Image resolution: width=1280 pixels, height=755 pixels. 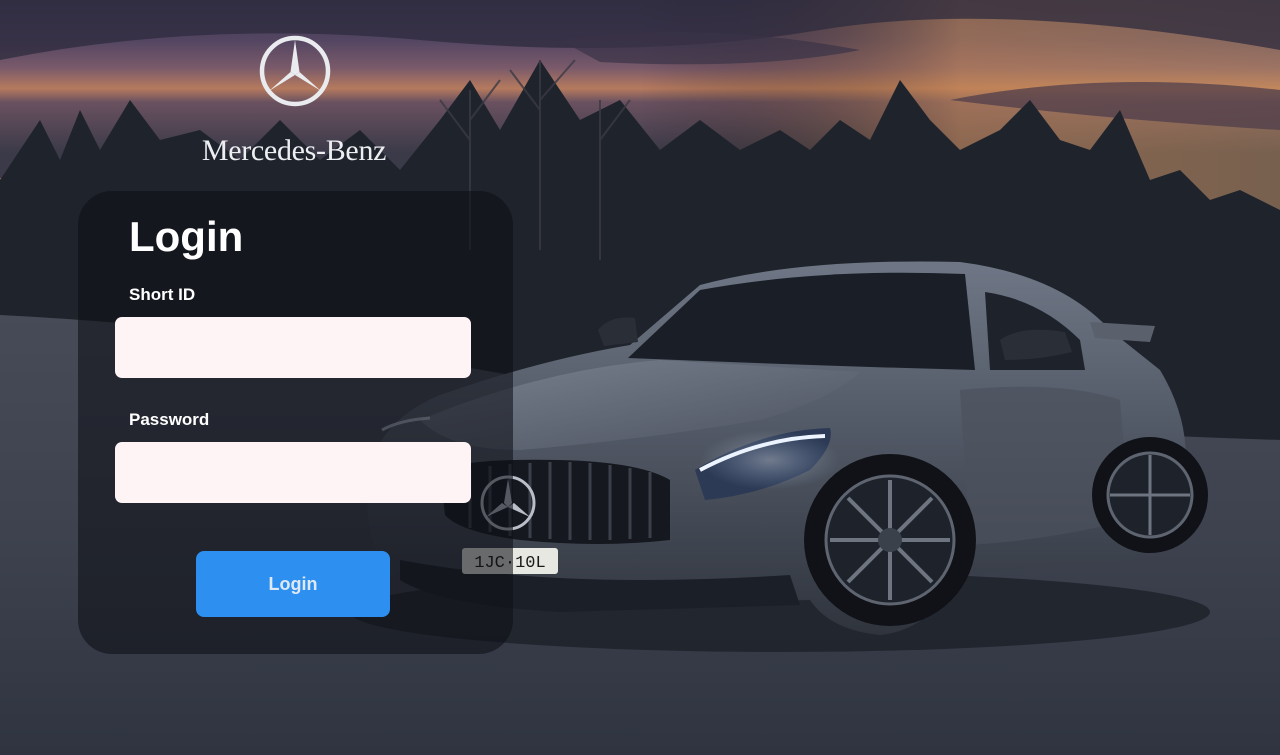 I want to click on password-label: Password, so click(x=169, y=419).